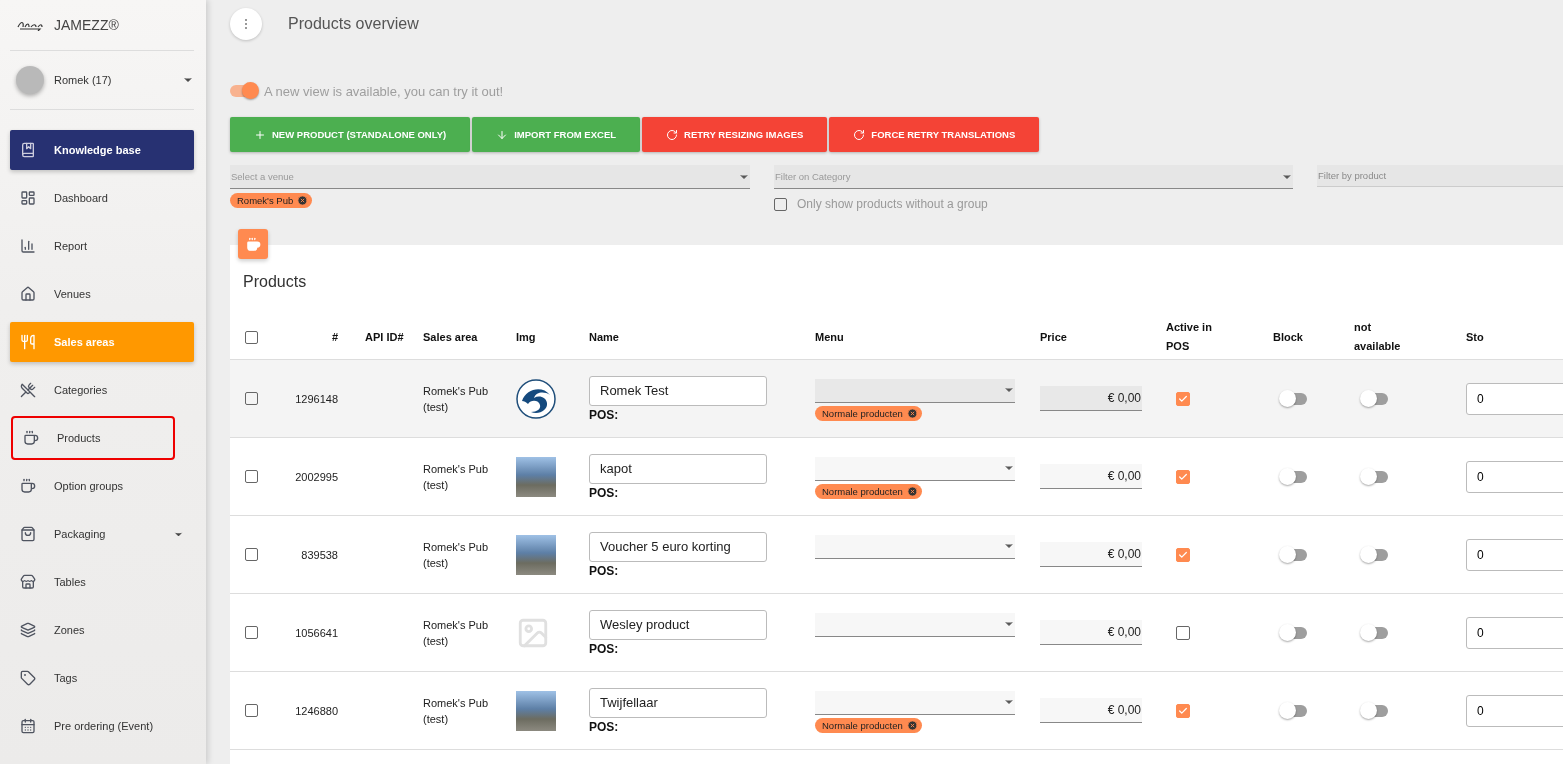 The image size is (1563, 764). I want to click on venue-chip: Romek's Pub, so click(271, 200).